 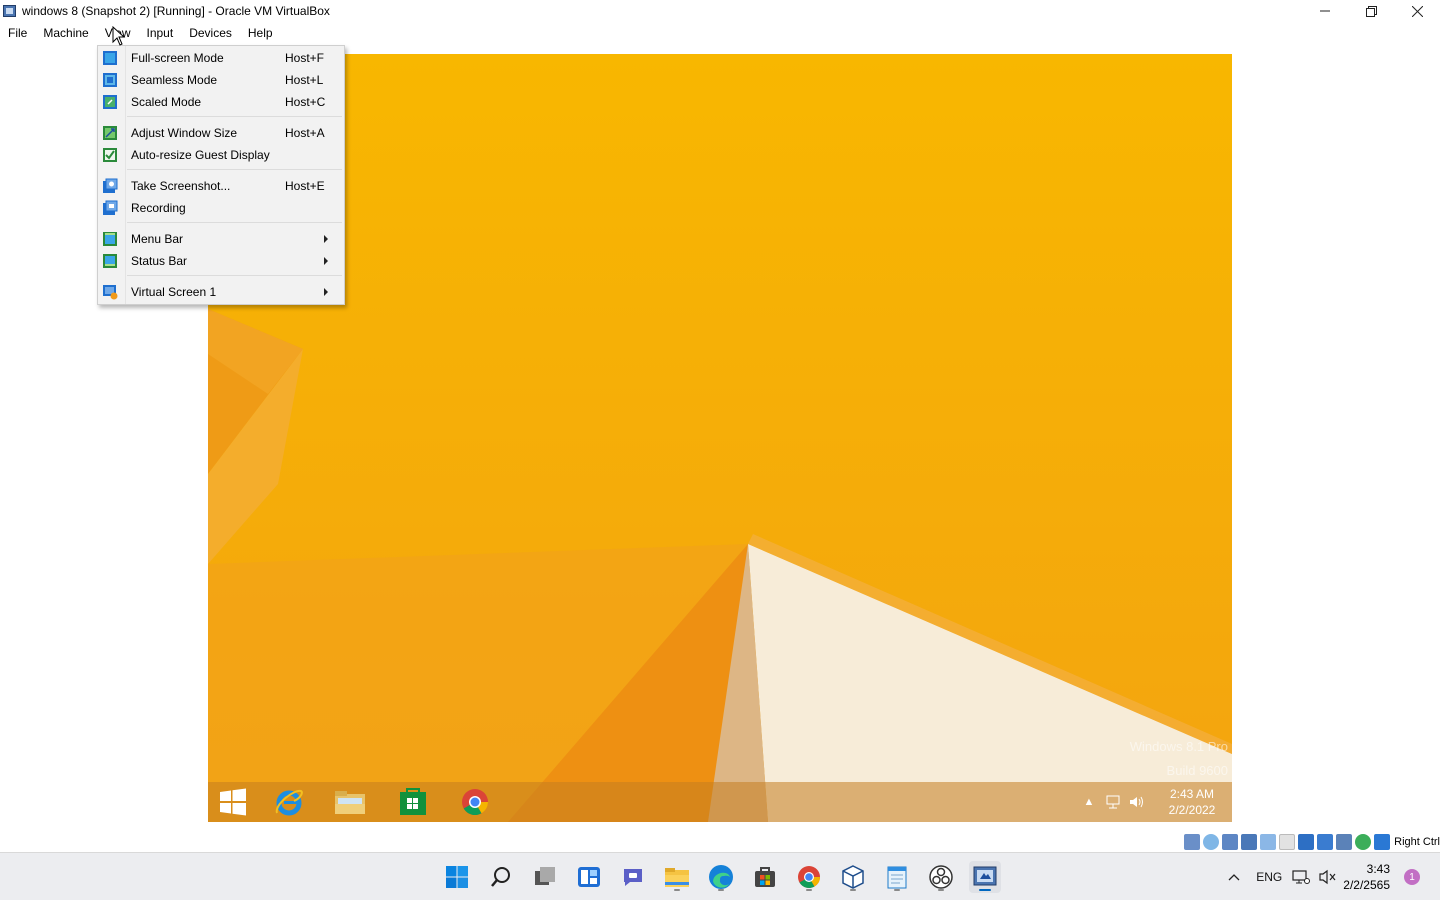 What do you see at coordinates (305, 186) in the screenshot?
I see `menu-item-shortcut: Host+E` at bounding box center [305, 186].